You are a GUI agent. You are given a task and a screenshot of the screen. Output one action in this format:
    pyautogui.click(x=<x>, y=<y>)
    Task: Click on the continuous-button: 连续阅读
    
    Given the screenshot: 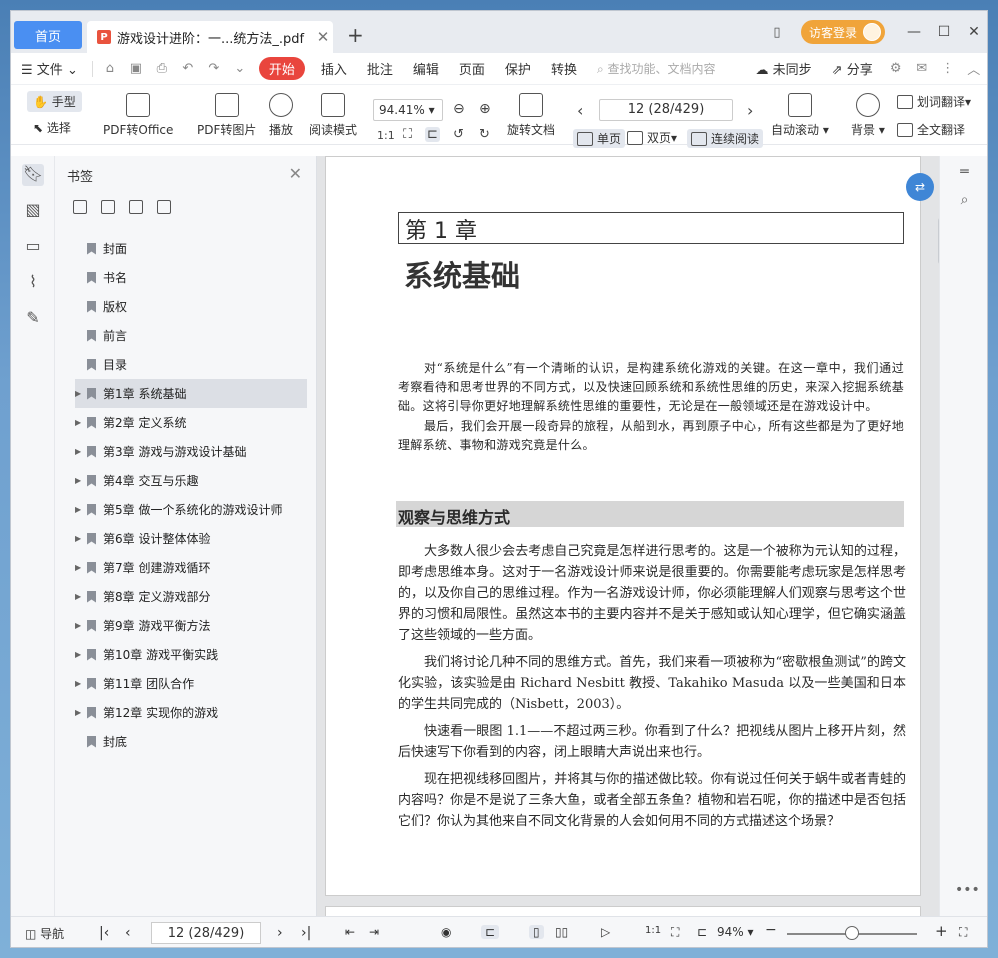 What is the action you would take?
    pyautogui.click(x=725, y=138)
    